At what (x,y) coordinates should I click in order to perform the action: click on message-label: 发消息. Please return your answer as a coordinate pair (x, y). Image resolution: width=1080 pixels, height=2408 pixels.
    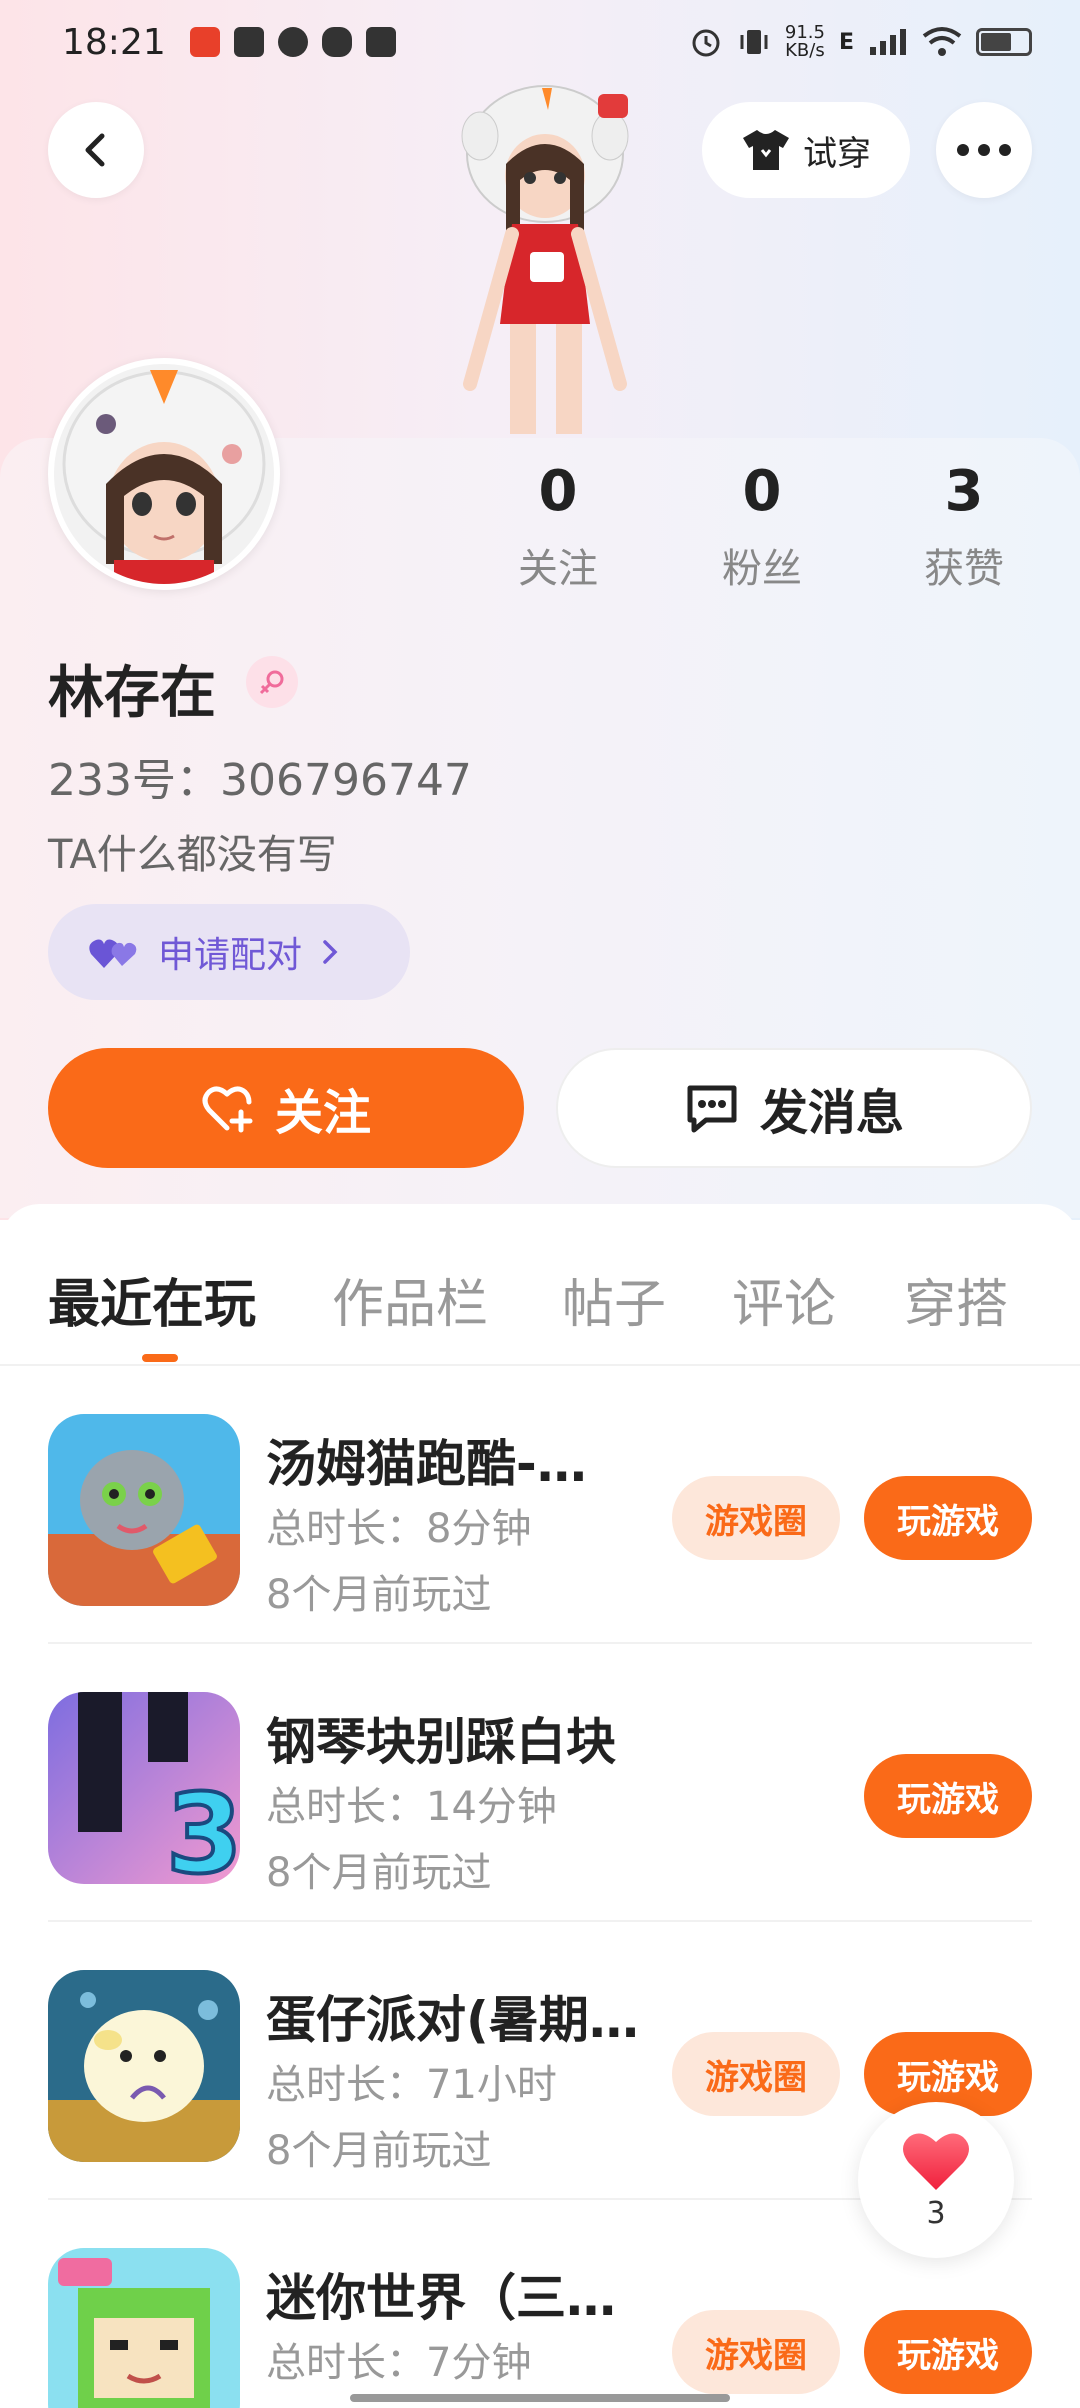
    Looking at the image, I should click on (831, 1113).